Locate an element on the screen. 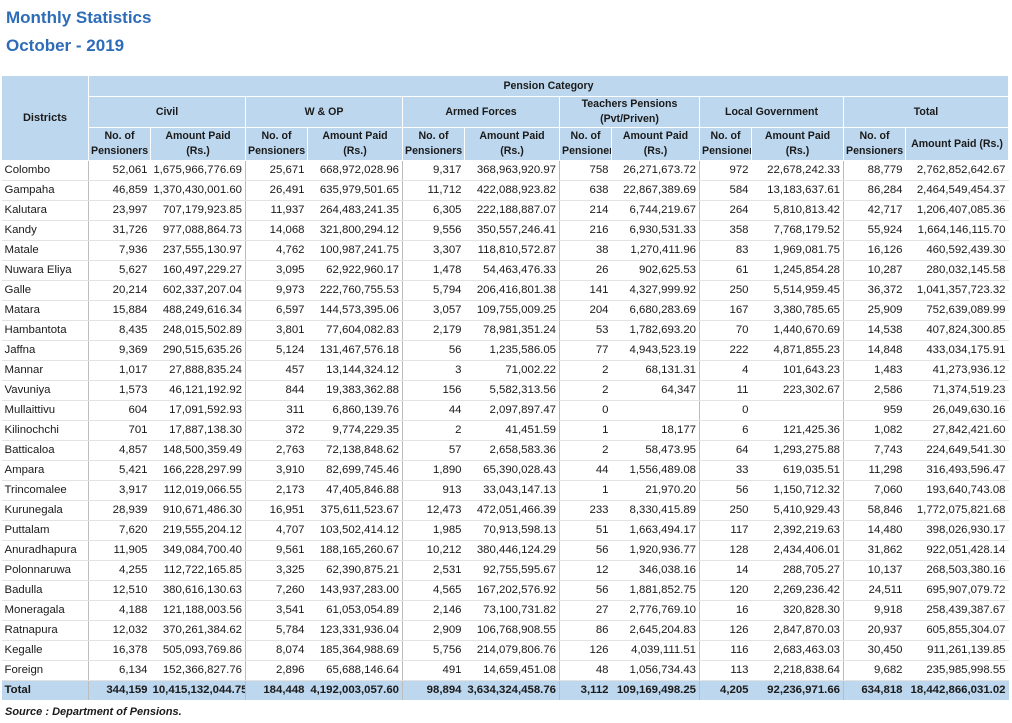  pensioners-cell: 14,068 is located at coordinates (276, 230).